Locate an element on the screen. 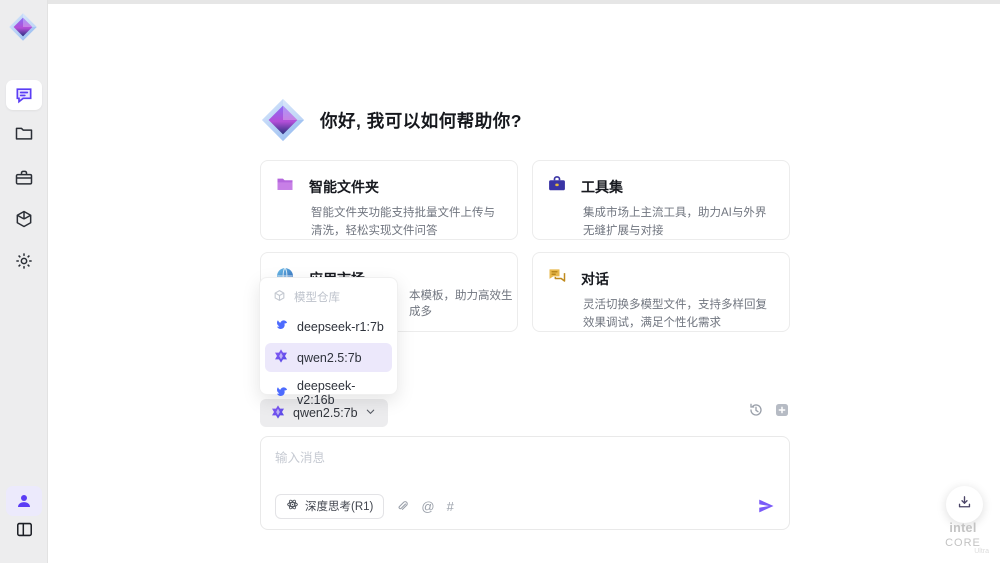 The image size is (1000, 563). dropdown-item-deepseek-v2: deepseek-v2:16b is located at coordinates (328, 393).